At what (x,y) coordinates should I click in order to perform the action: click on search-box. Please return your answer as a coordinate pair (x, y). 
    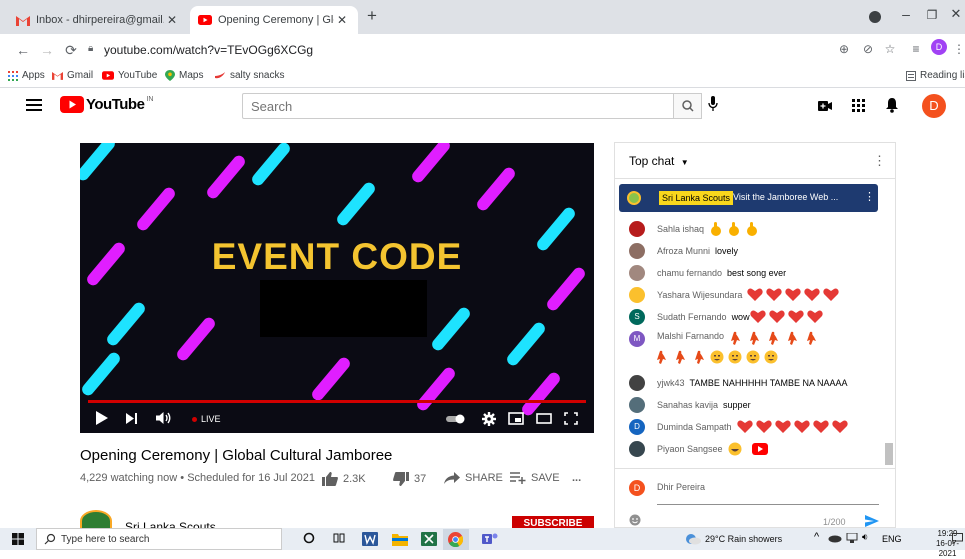
    Looking at the image, I should click on (458, 106).